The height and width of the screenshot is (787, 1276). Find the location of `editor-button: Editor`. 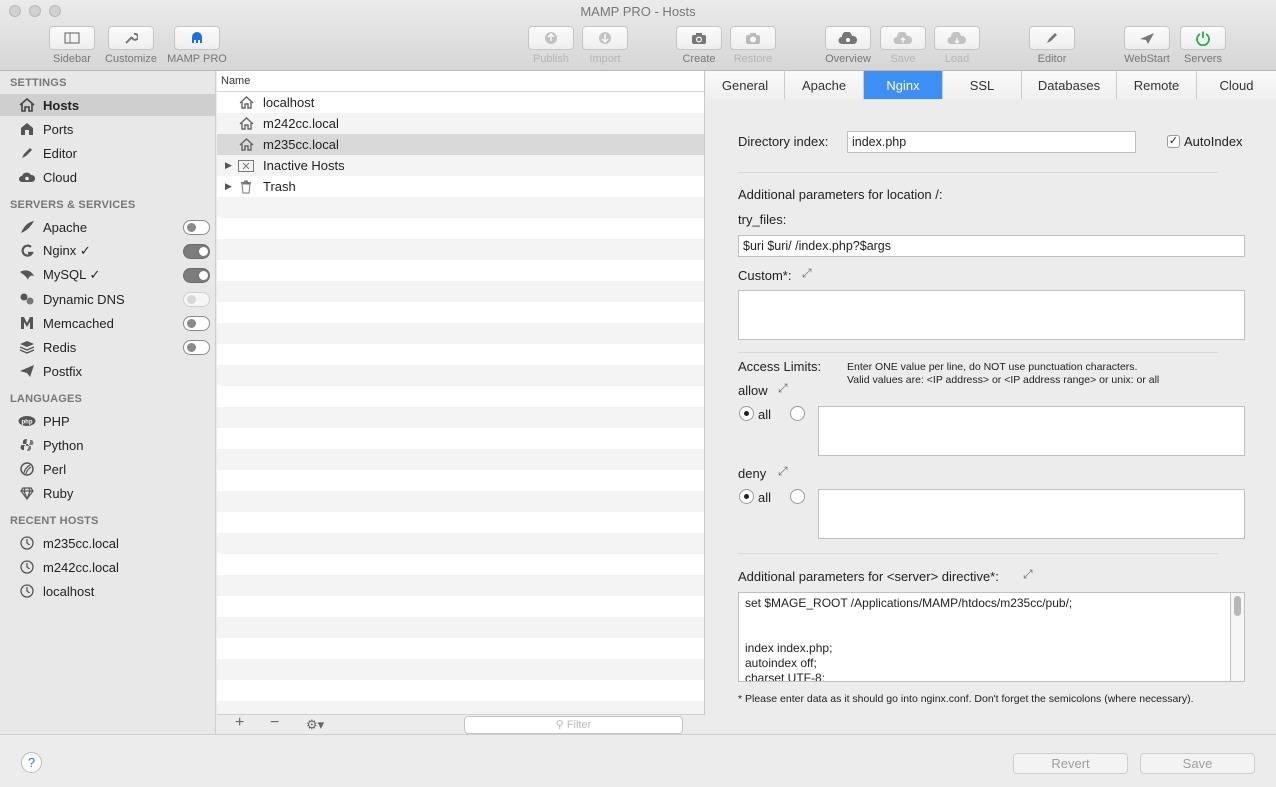

editor-button: Editor is located at coordinates (1052, 45).